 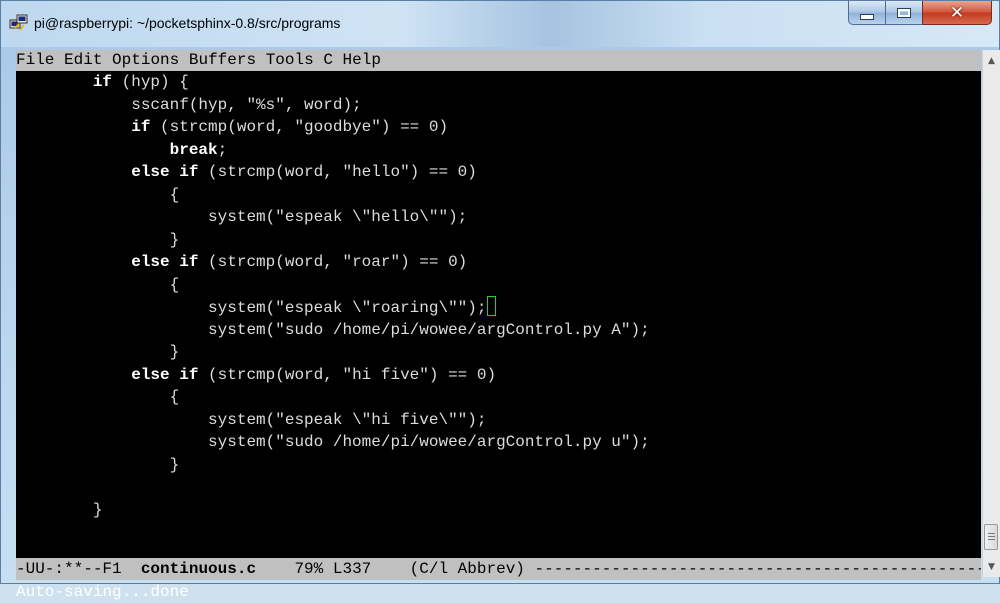 What do you see at coordinates (498, 262) in the screenshot?
I see `code-line: else if (strcmp(word, "roar") == 0)` at bounding box center [498, 262].